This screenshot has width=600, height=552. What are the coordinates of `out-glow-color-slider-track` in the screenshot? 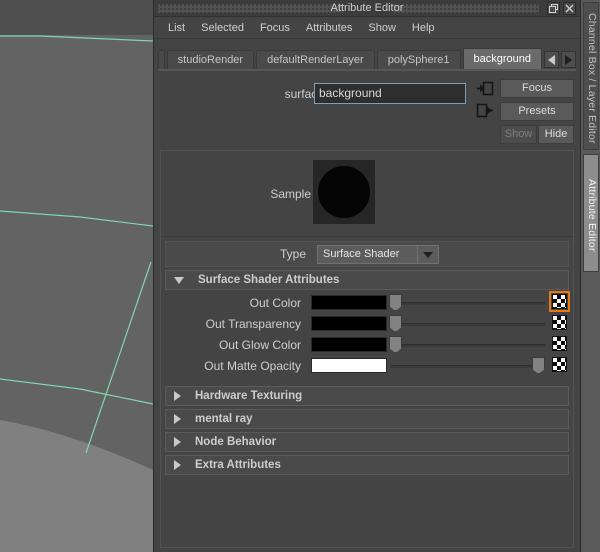 It's located at (468, 345).